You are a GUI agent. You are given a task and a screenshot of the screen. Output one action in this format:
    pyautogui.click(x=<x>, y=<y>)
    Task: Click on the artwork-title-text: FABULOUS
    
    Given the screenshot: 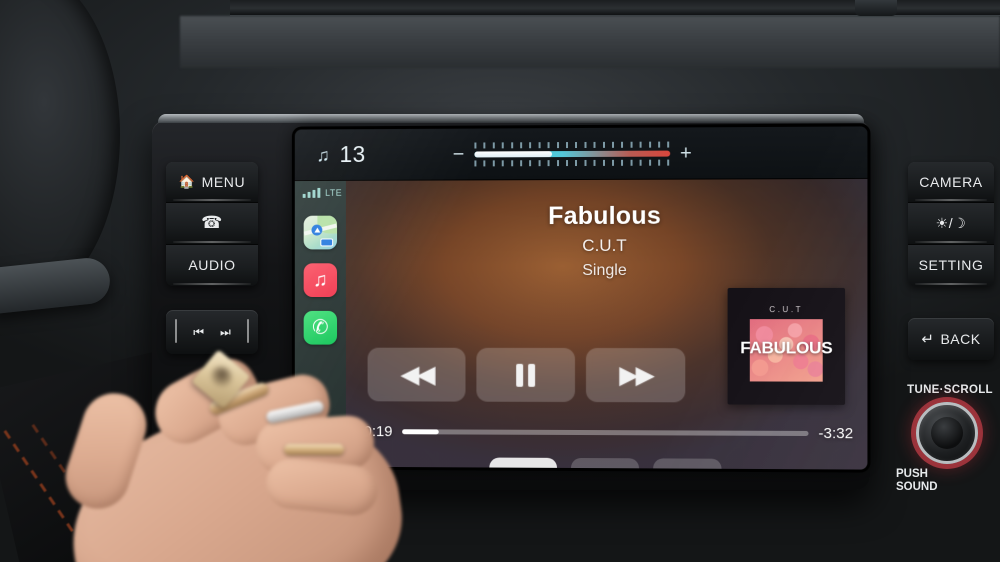 What is the action you would take?
    pyautogui.click(x=786, y=348)
    